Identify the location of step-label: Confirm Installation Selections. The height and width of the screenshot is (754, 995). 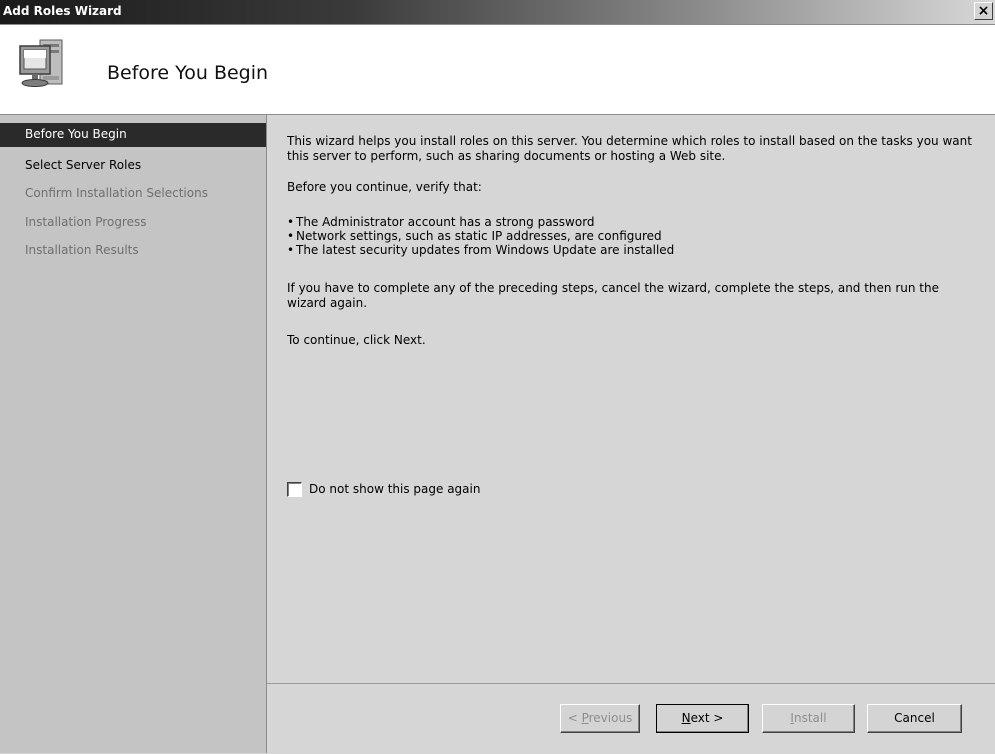
(116, 193).